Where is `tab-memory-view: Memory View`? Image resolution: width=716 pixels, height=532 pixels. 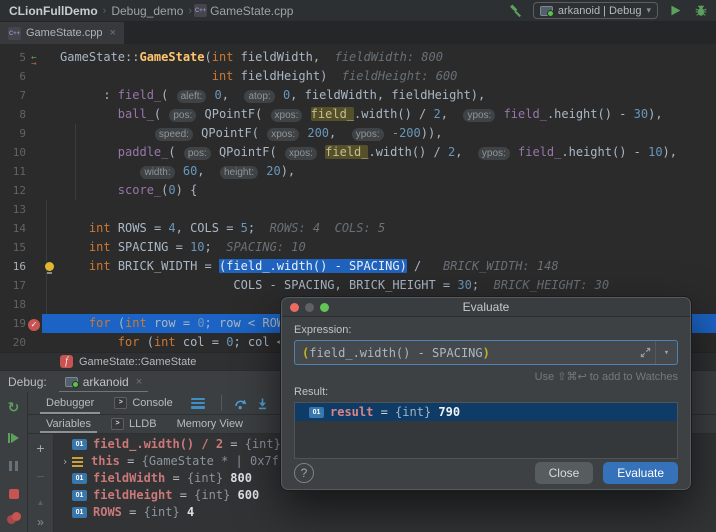 tab-memory-view: Memory View is located at coordinates (210, 424).